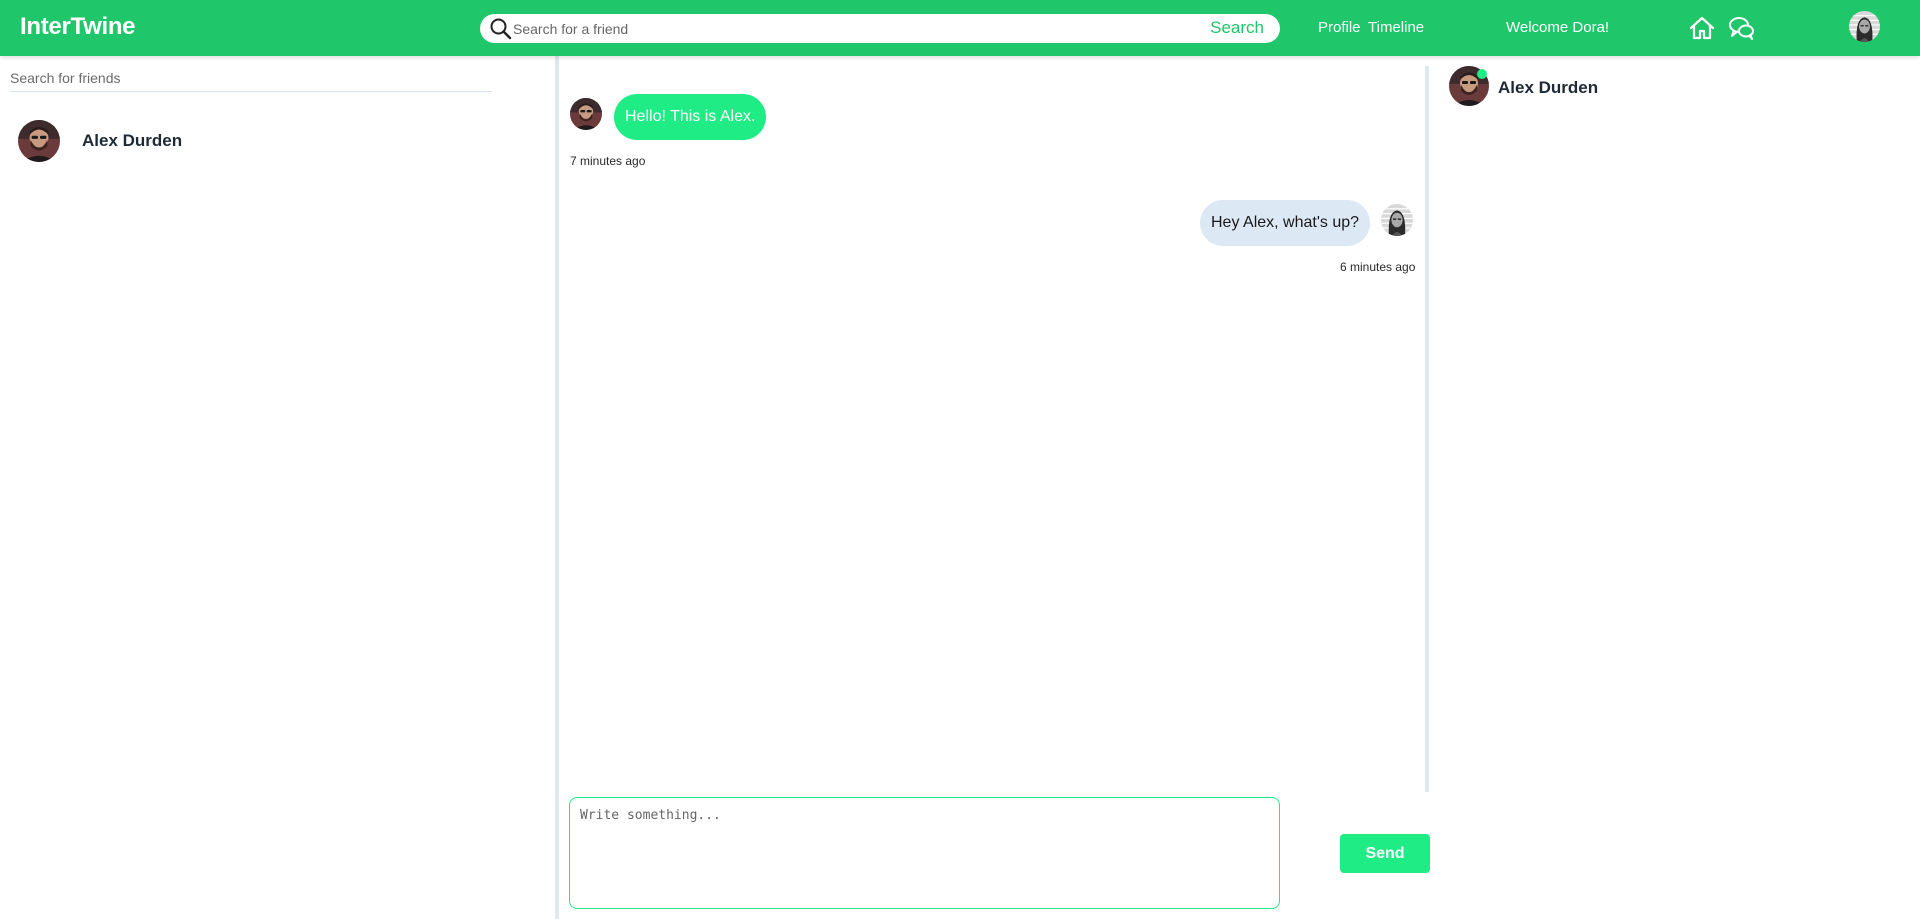 This screenshot has height=919, width=1920. I want to click on global-search-input, so click(833, 28).